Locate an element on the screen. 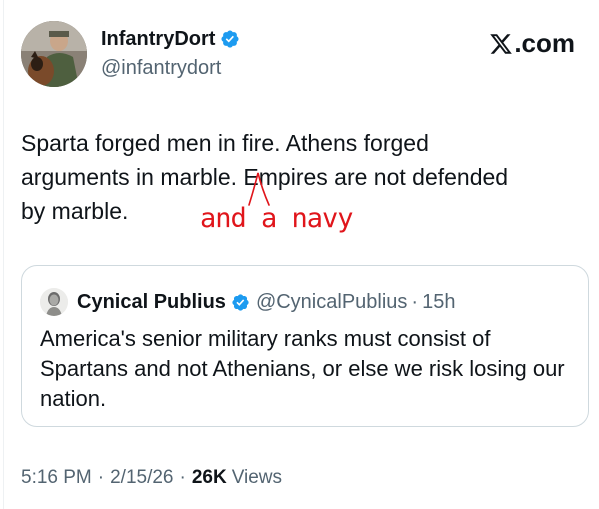 The width and height of the screenshot is (599, 509). tweet-meta: 5:16 PM · 2/15/26 · 26K Views is located at coordinates (151, 478).